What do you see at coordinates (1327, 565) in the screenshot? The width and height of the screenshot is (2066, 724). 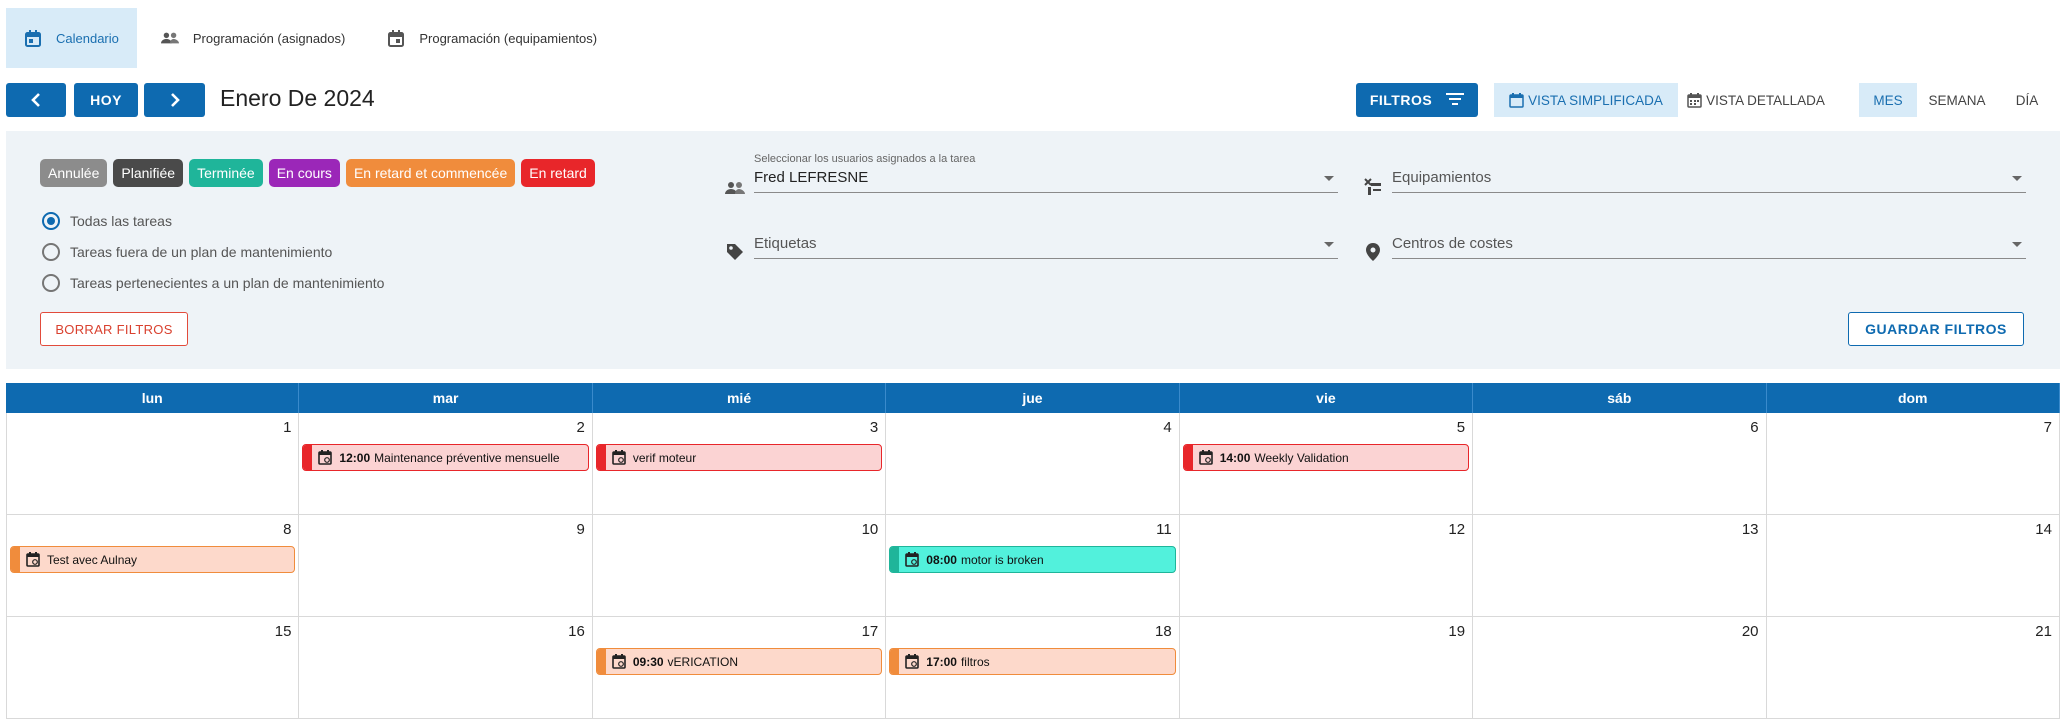 I see `calendar-day-cell: 12` at bounding box center [1327, 565].